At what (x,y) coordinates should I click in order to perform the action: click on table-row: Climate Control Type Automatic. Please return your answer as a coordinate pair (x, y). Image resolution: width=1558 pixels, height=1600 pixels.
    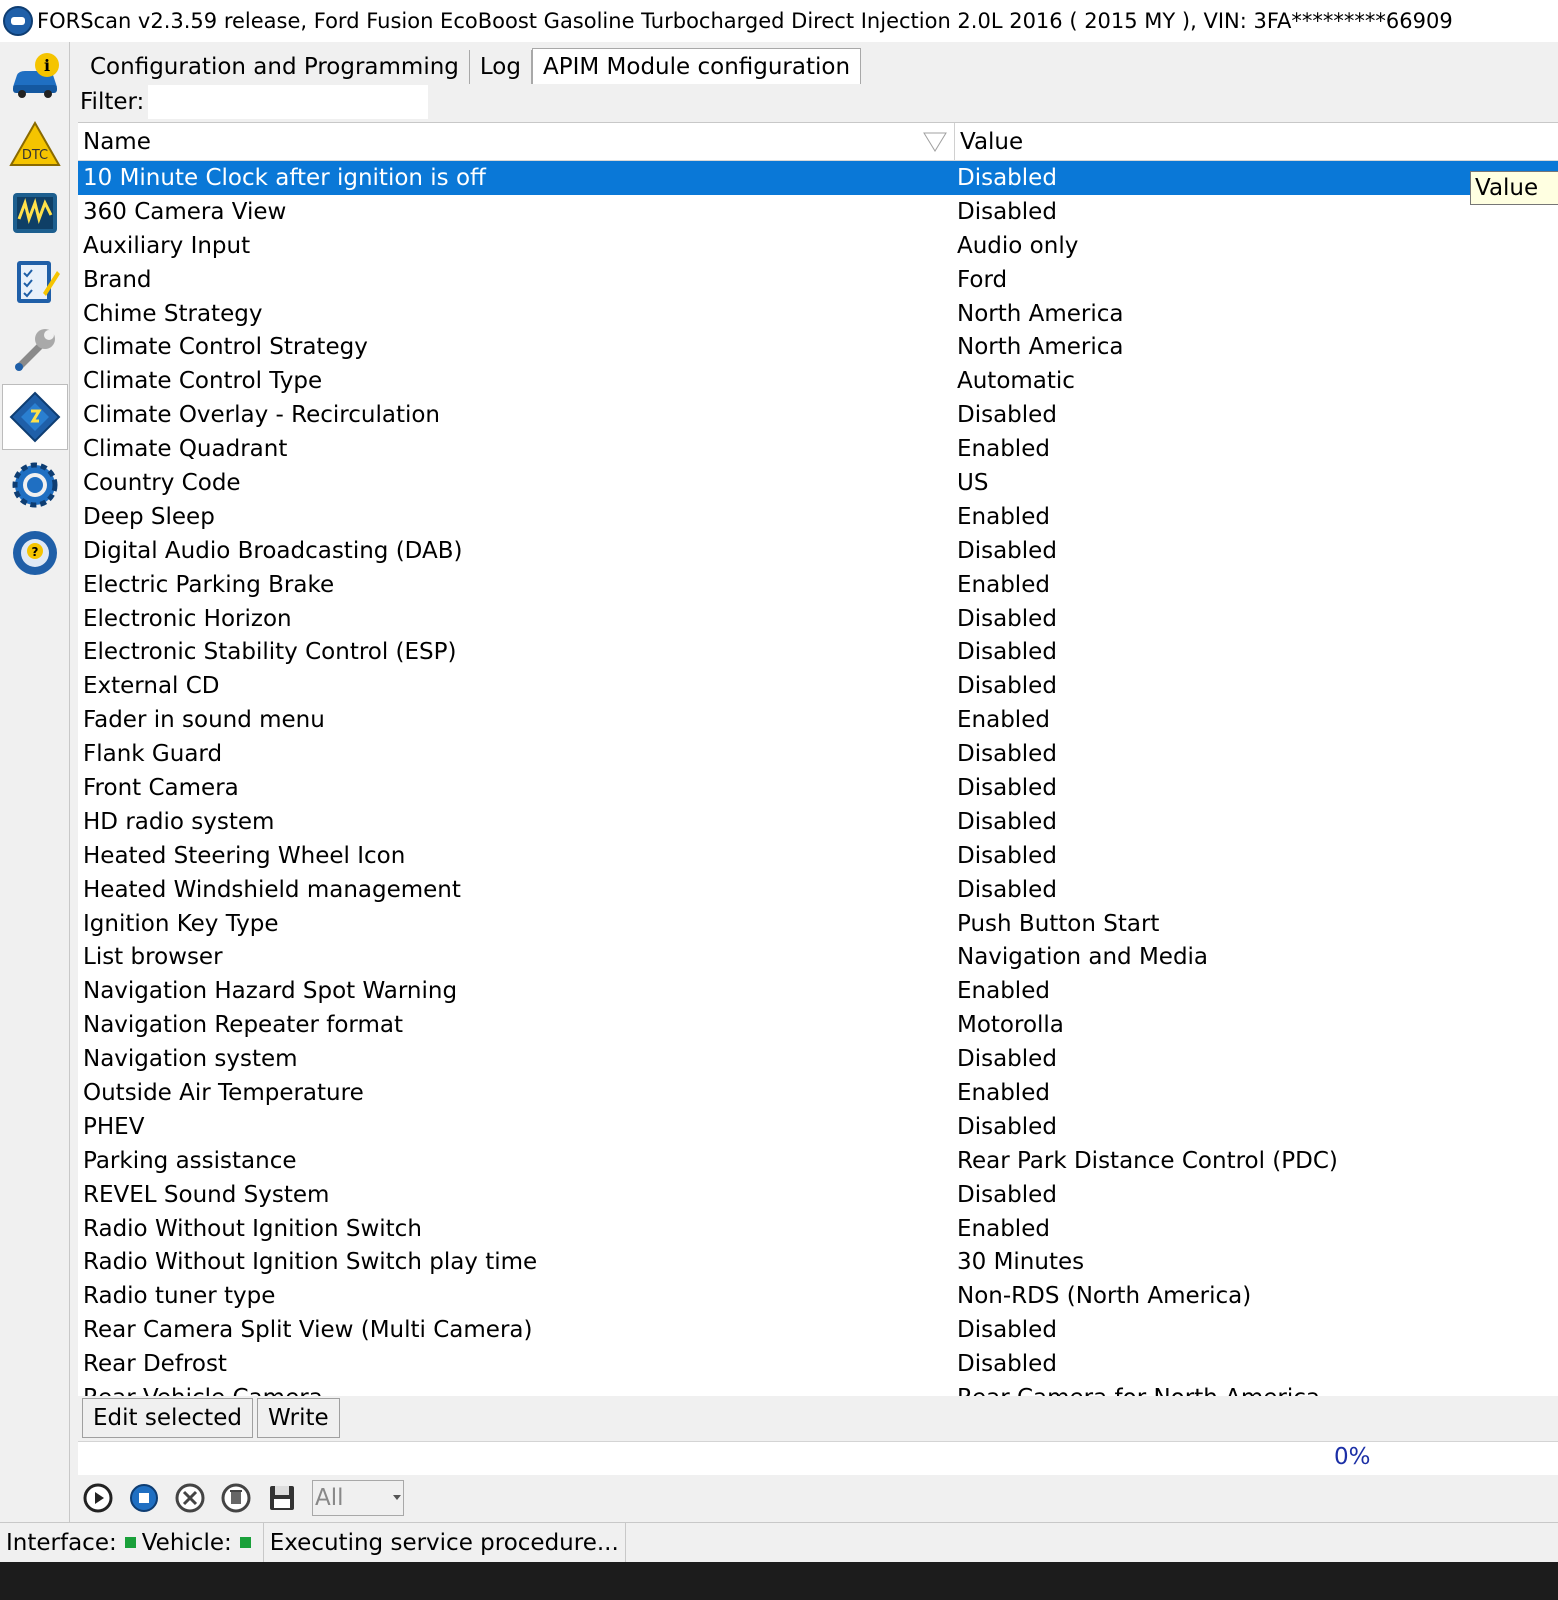
    Looking at the image, I should click on (818, 381).